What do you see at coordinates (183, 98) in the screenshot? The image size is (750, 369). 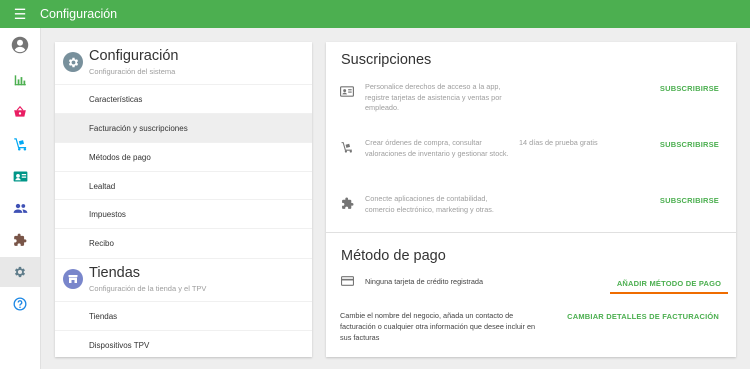 I see `menu-item-features: Características` at bounding box center [183, 98].